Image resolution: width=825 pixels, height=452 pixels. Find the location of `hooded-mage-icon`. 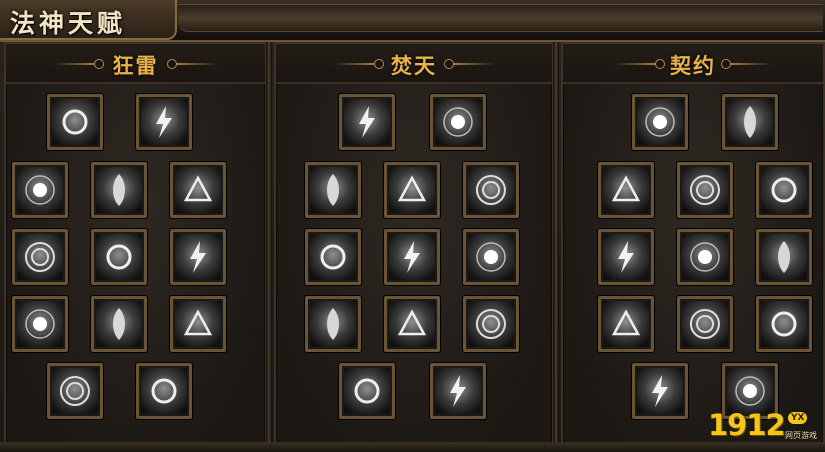

hooded-mage-icon is located at coordinates (412, 190).